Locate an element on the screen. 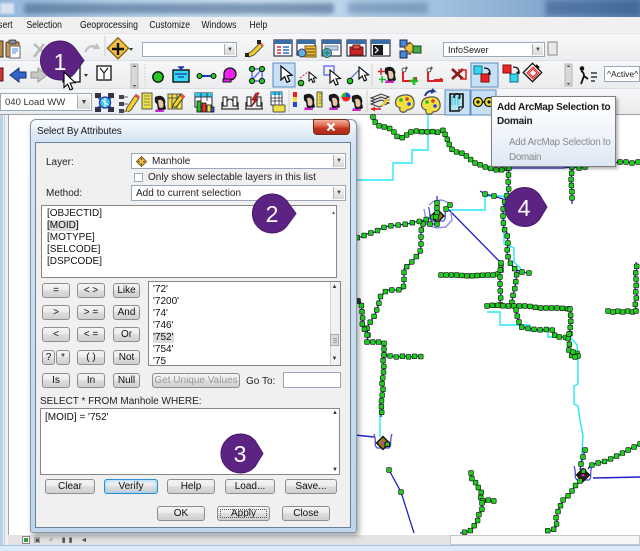 This screenshot has height=551, width=640. svg-text: 2 is located at coordinates (272, 214).